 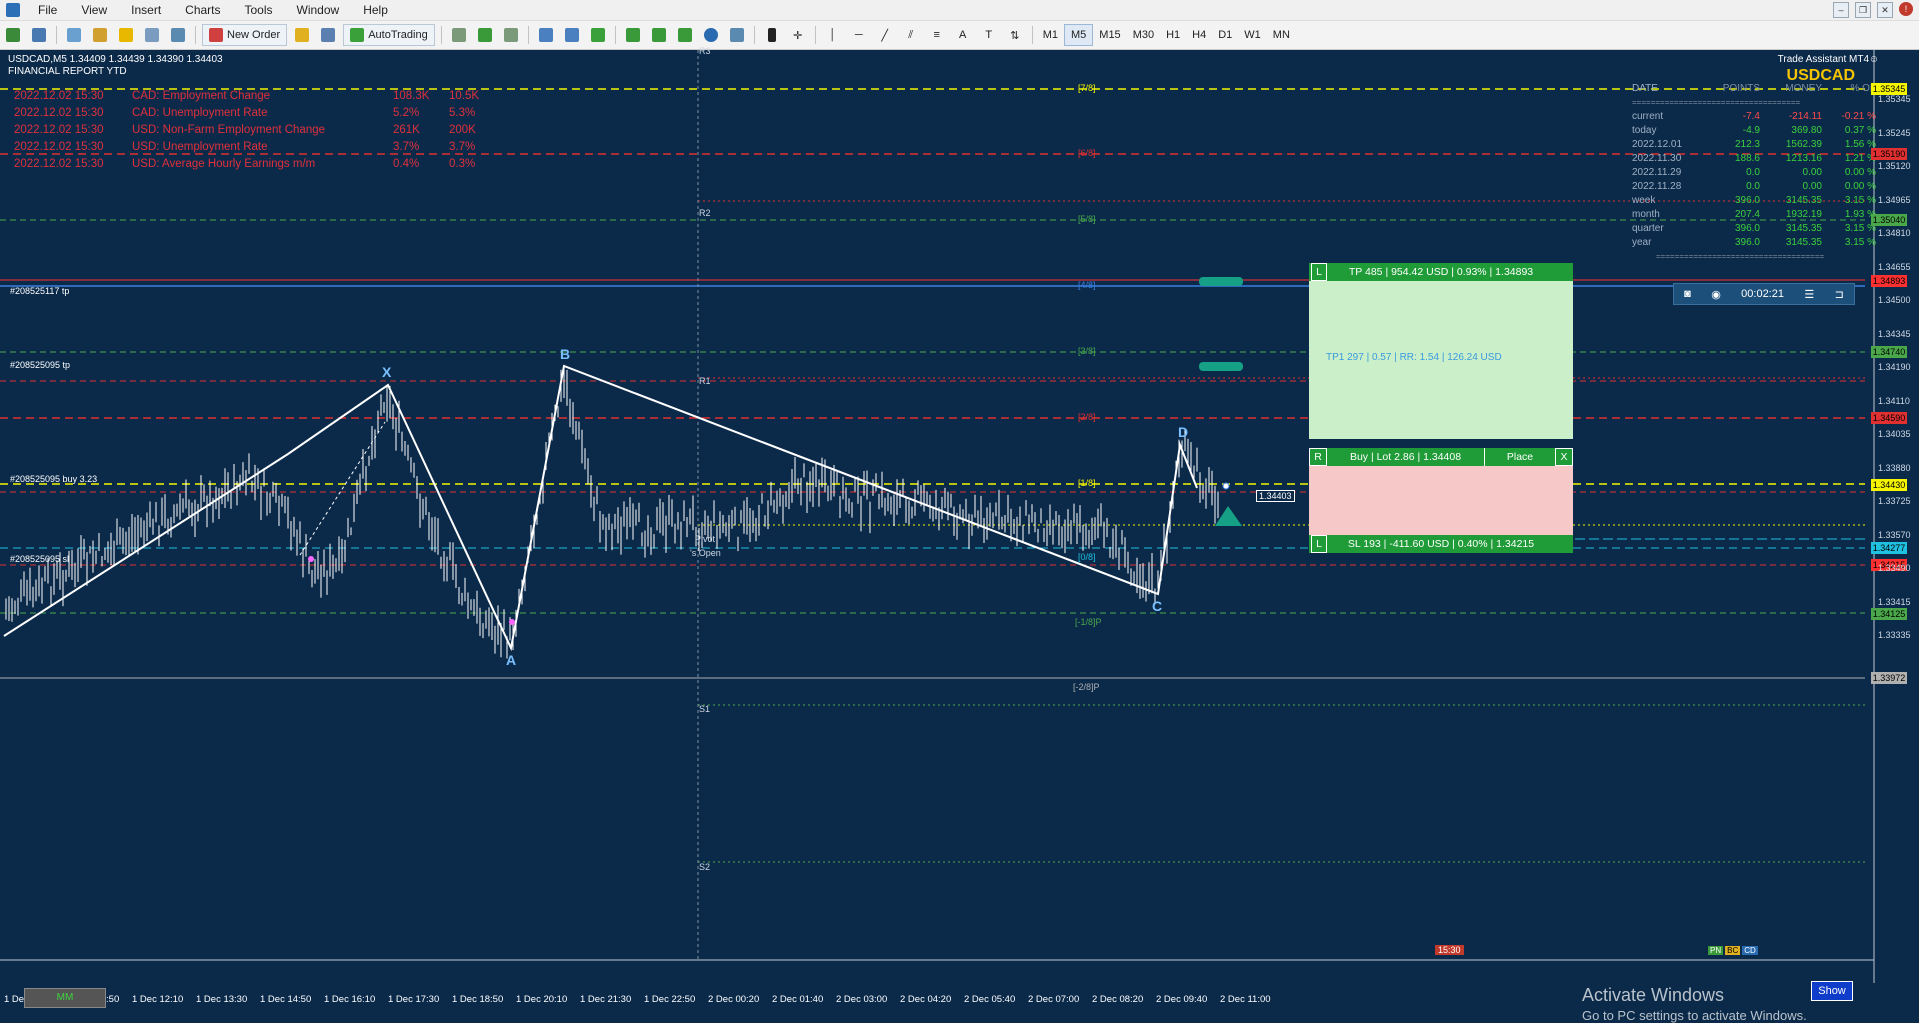 What do you see at coordinates (1894, 333) in the screenshot?
I see `price-axis-label: 1.34345` at bounding box center [1894, 333].